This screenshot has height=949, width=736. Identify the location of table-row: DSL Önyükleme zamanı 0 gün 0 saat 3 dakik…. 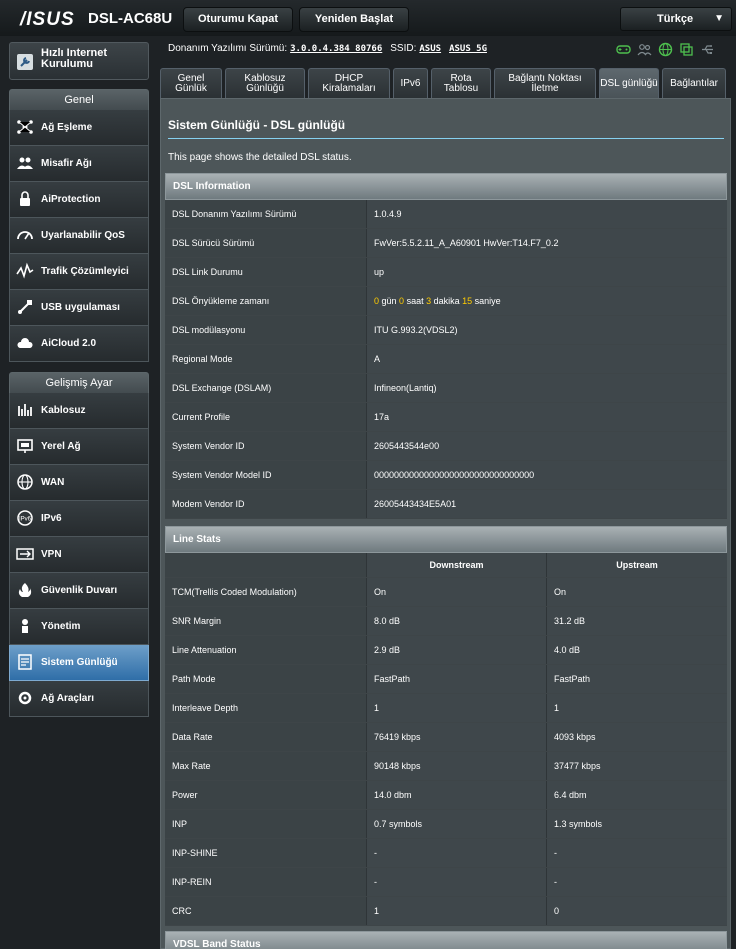
(446, 301).